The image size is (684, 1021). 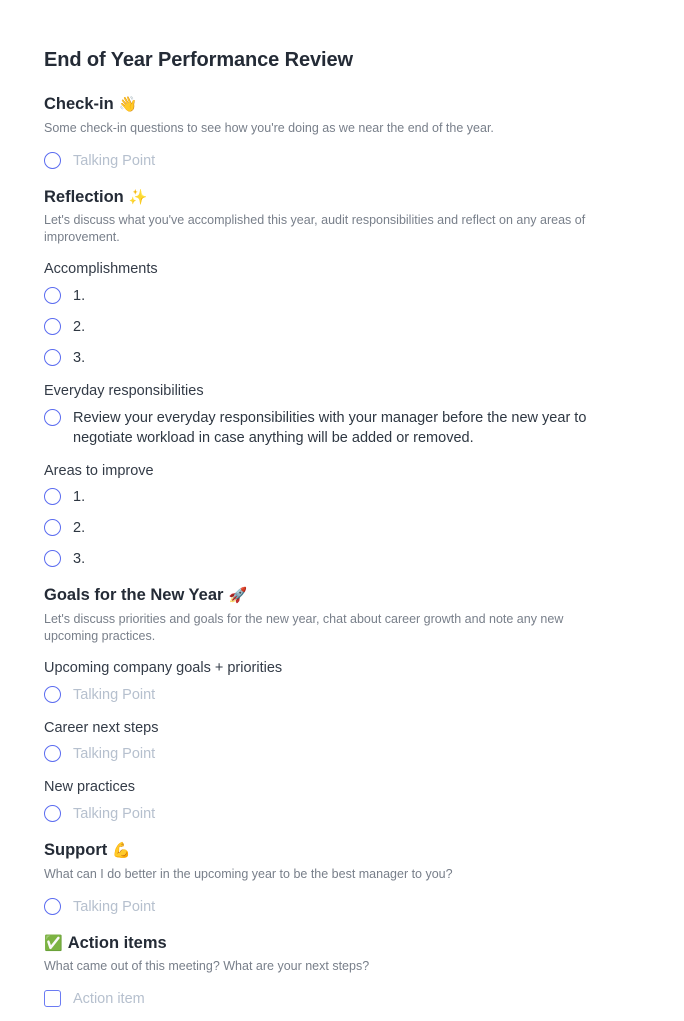 I want to click on item-placeholder-text: Action item, so click(x=109, y=999).